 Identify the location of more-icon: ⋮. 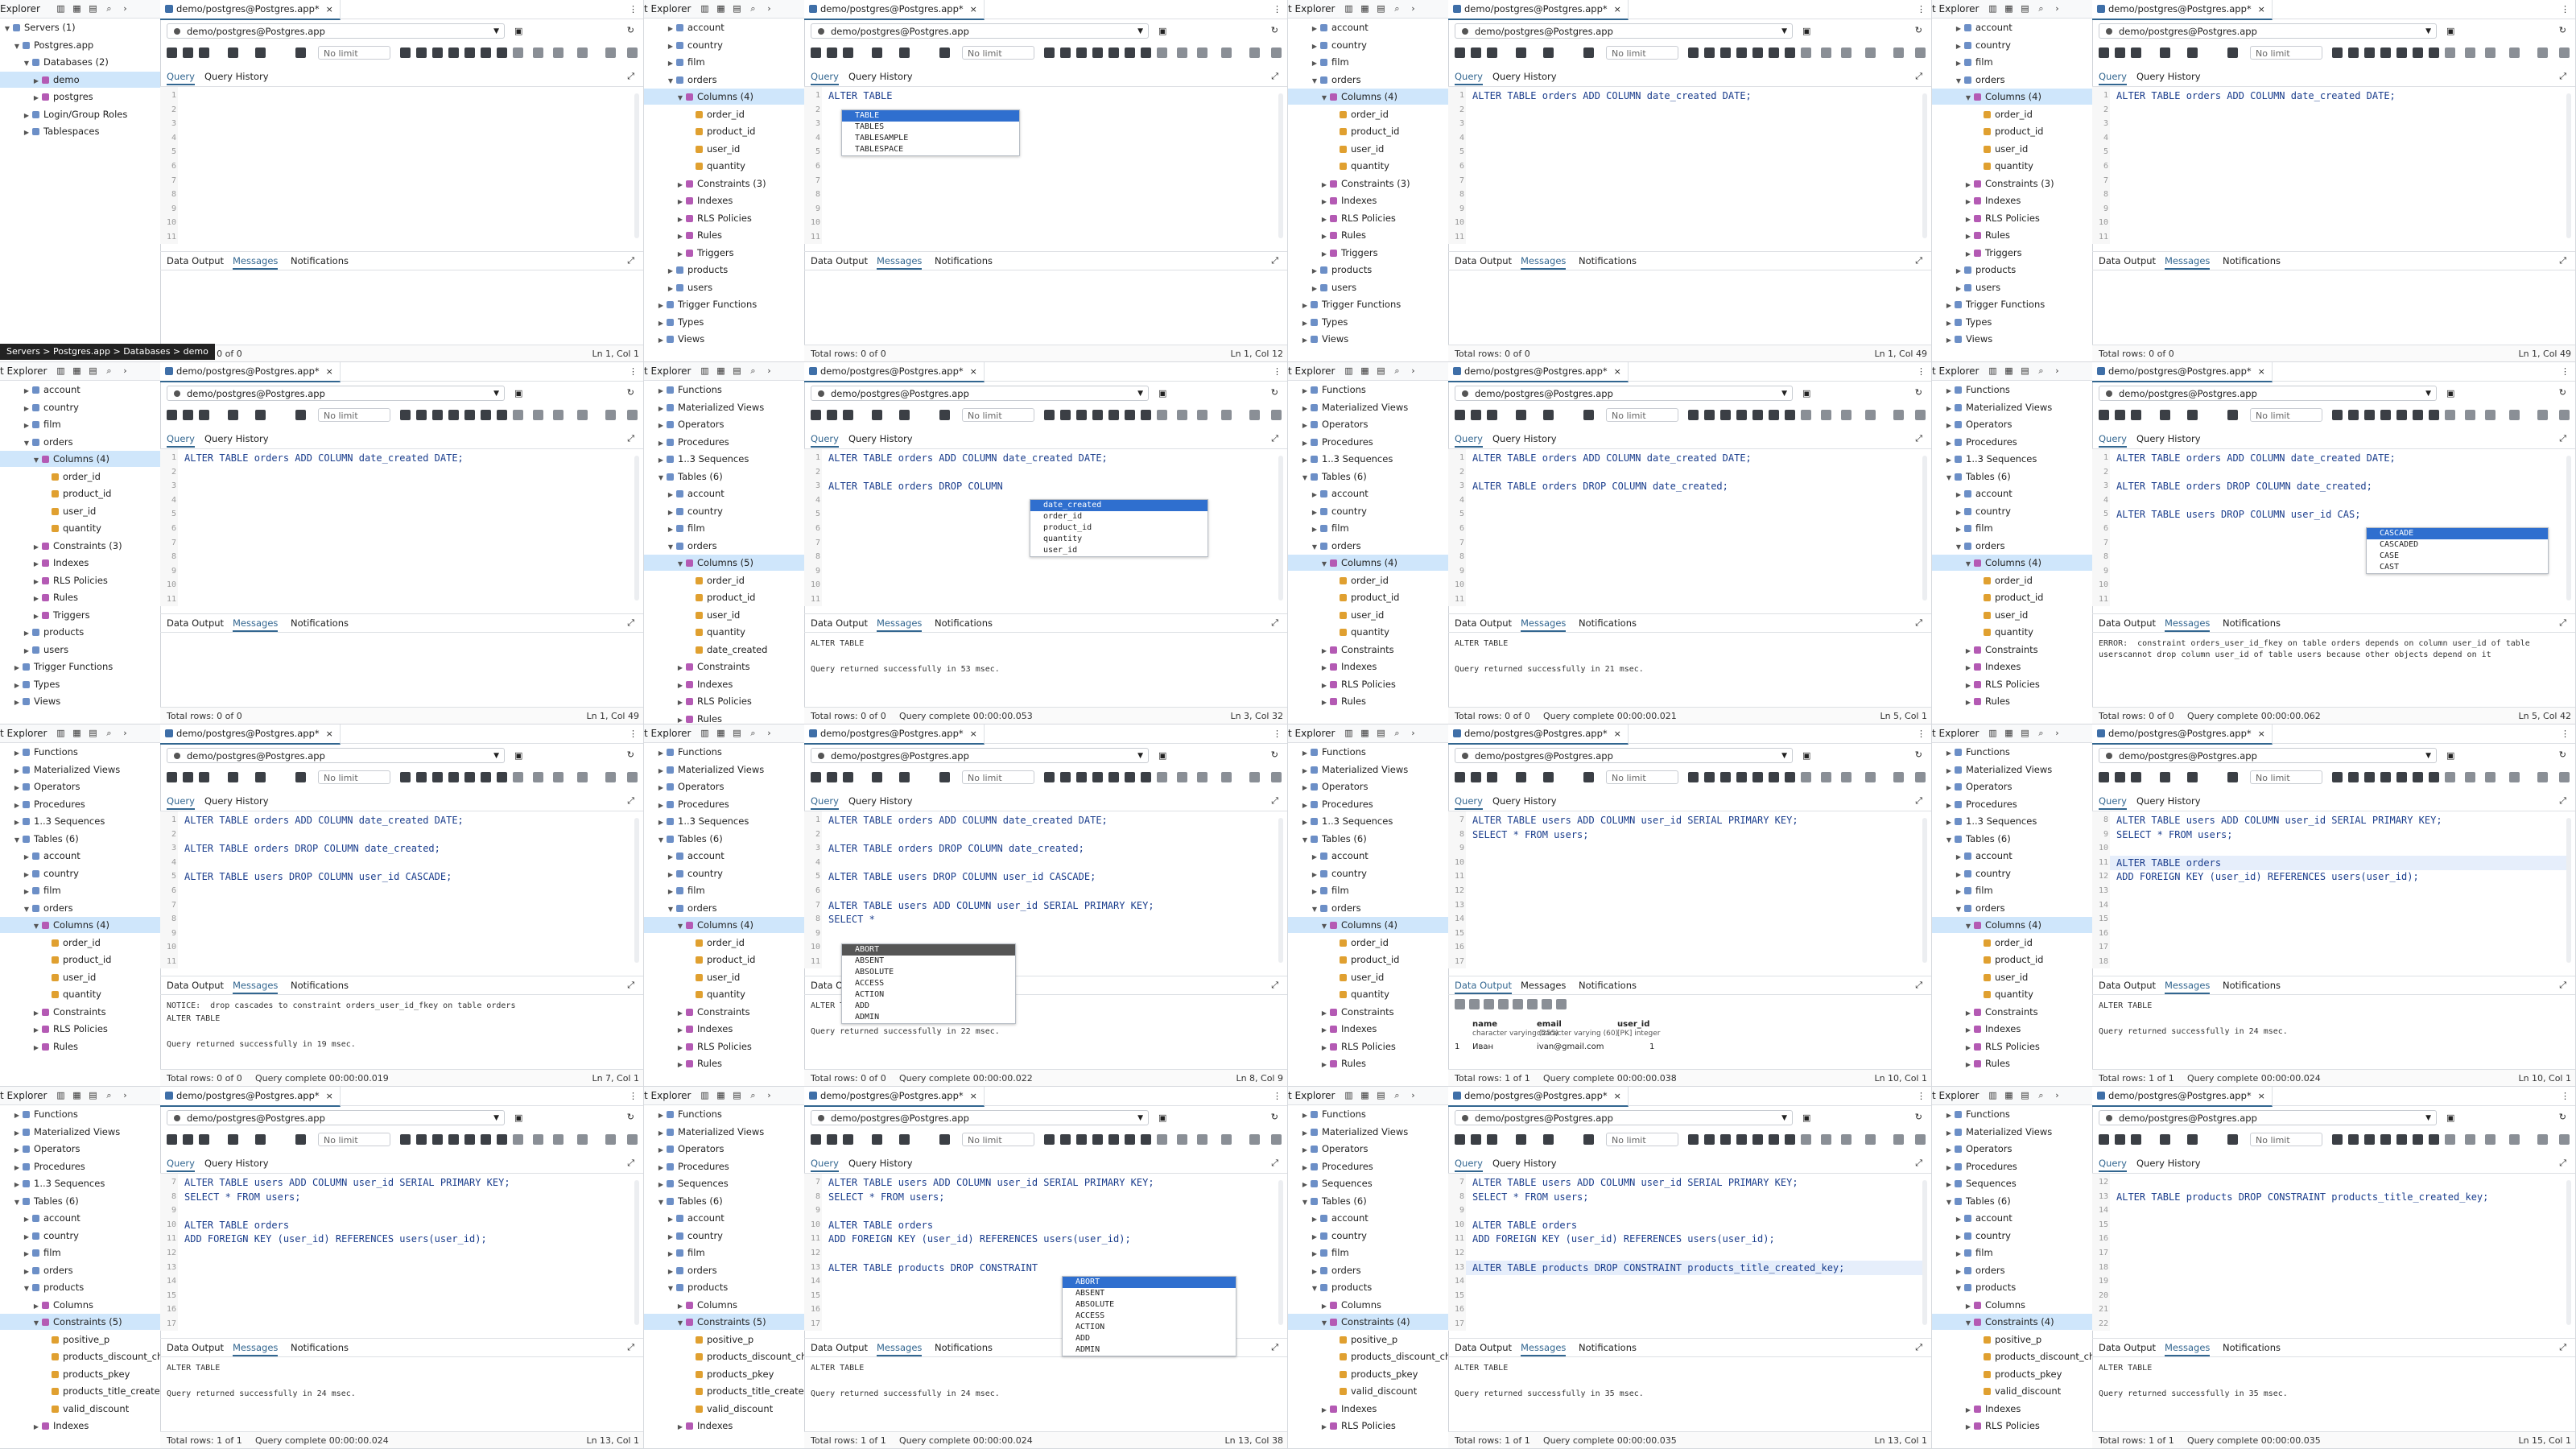
(1921, 1096).